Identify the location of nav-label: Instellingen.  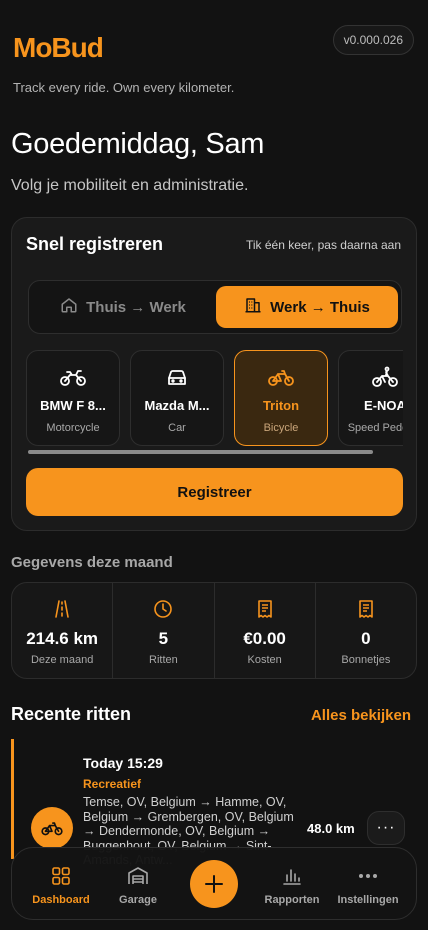
(368, 900).